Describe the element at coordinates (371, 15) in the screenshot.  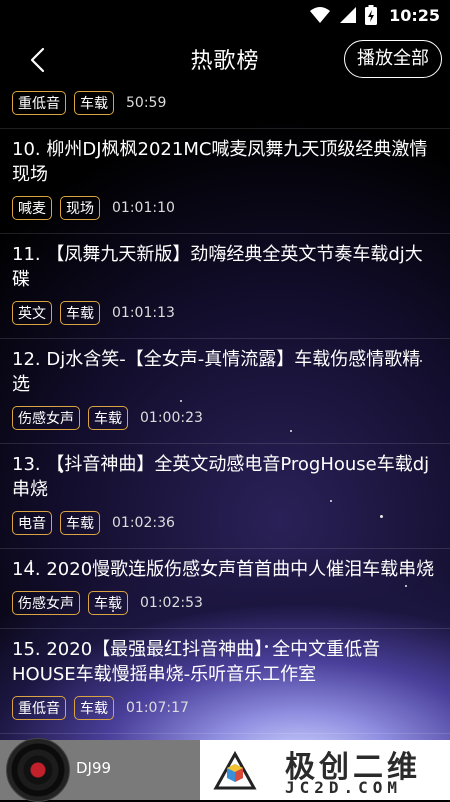
I see `battery-charging-icon` at that location.